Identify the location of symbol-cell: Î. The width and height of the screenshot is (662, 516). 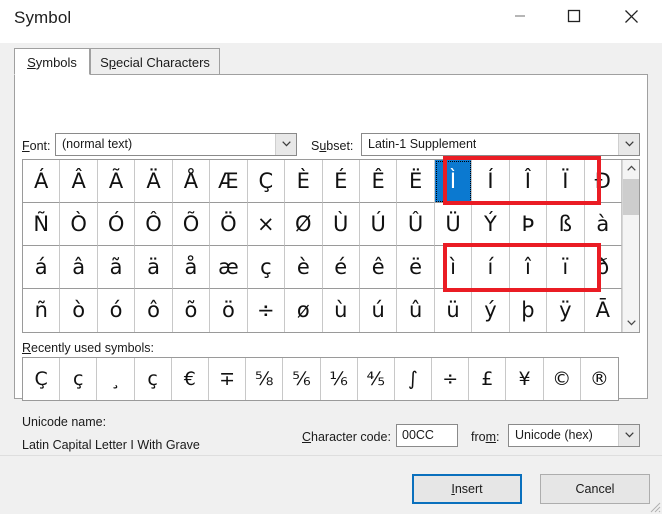
(528, 181).